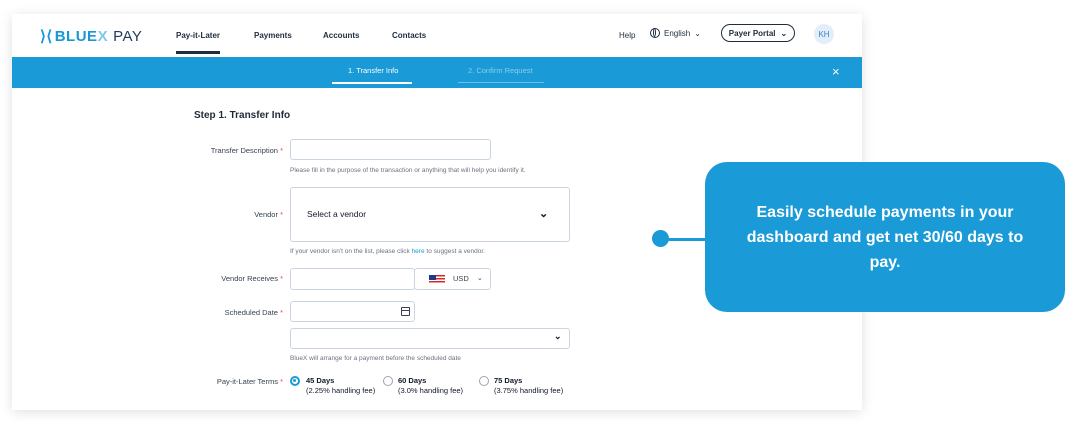 The width and height of the screenshot is (1075, 436). What do you see at coordinates (341, 35) in the screenshot?
I see `nav-accounts: Accounts` at bounding box center [341, 35].